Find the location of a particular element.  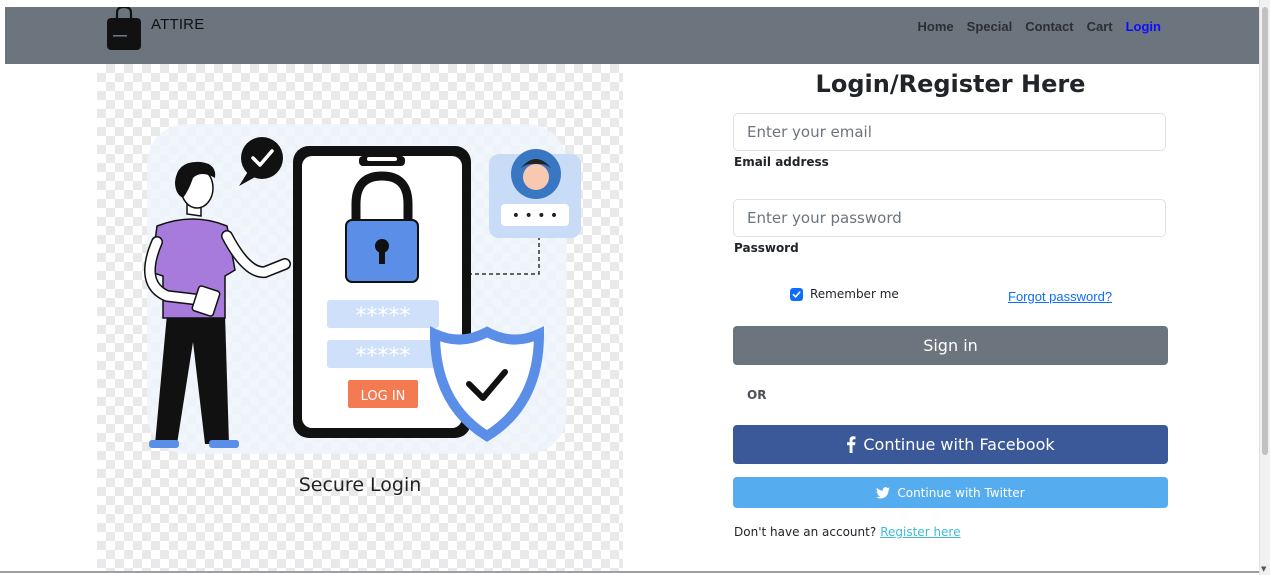

remember-label: Remember me is located at coordinates (854, 294).